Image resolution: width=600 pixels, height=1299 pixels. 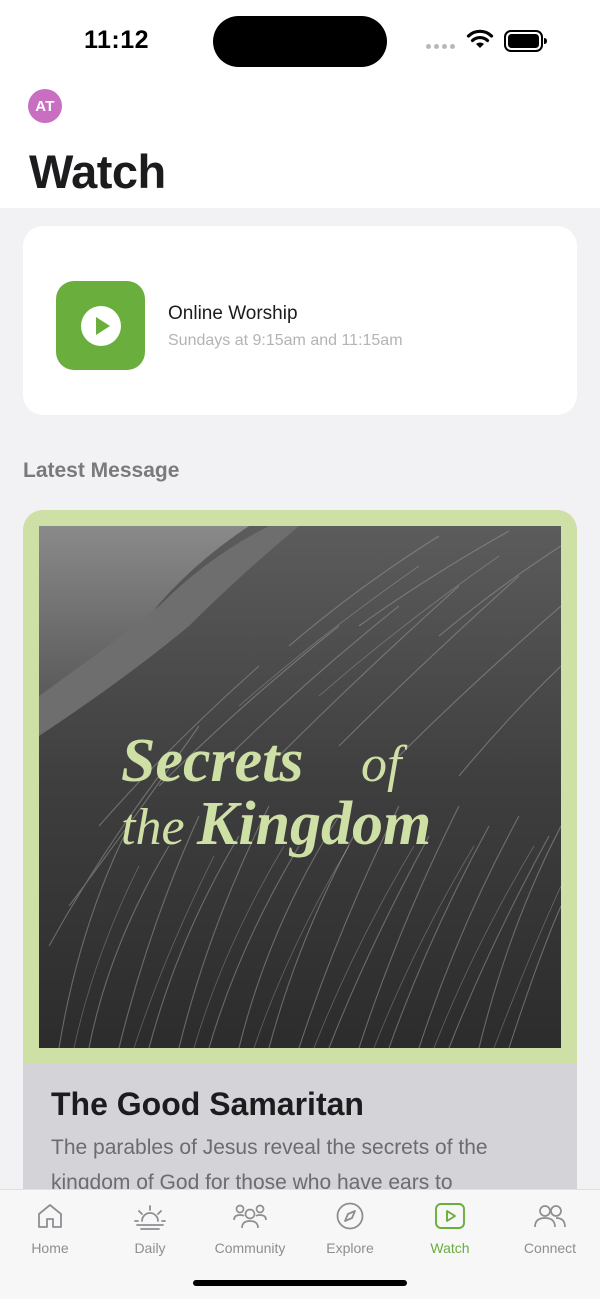 What do you see at coordinates (300, 144) in the screenshot?
I see `page-header: AT Watch` at bounding box center [300, 144].